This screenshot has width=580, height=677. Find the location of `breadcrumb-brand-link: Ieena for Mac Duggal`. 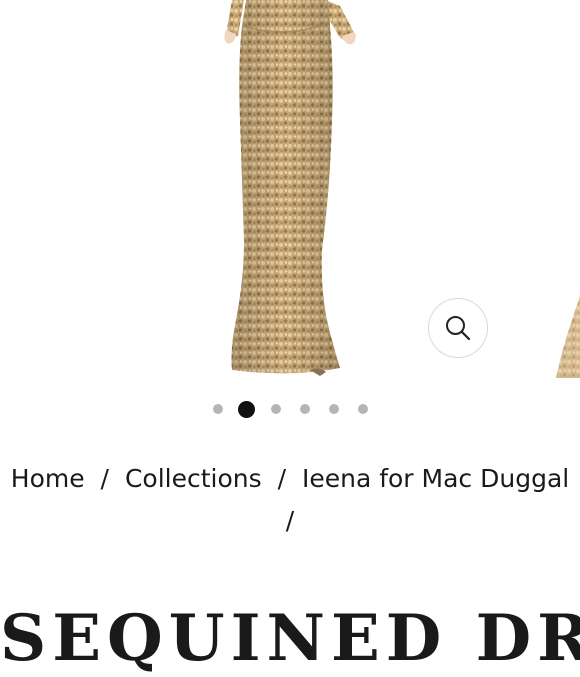

breadcrumb-brand-link: Ieena for Mac Duggal is located at coordinates (435, 478).